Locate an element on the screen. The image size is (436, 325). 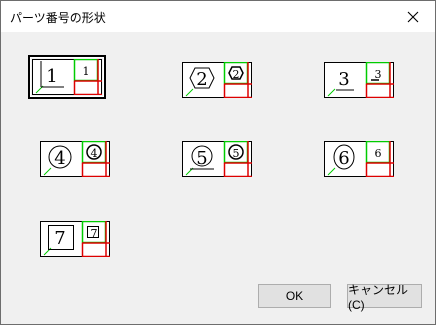
cancel-button: キャンセル(C) is located at coordinates (384, 297).